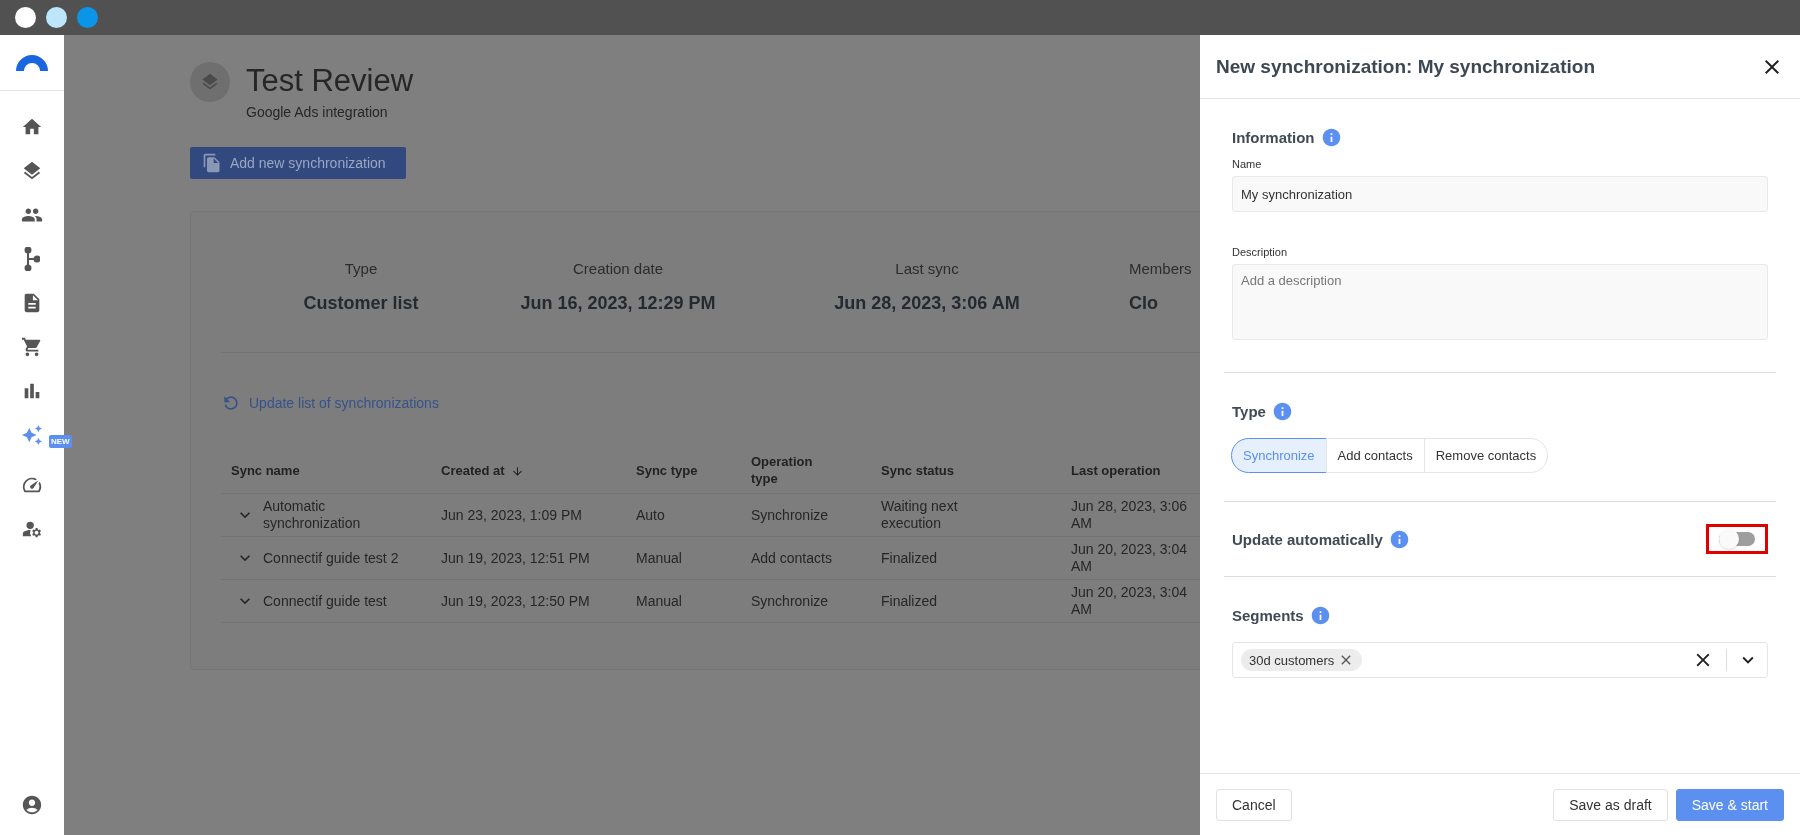  What do you see at coordinates (806, 470) in the screenshot?
I see `column-header: Operation type` at bounding box center [806, 470].